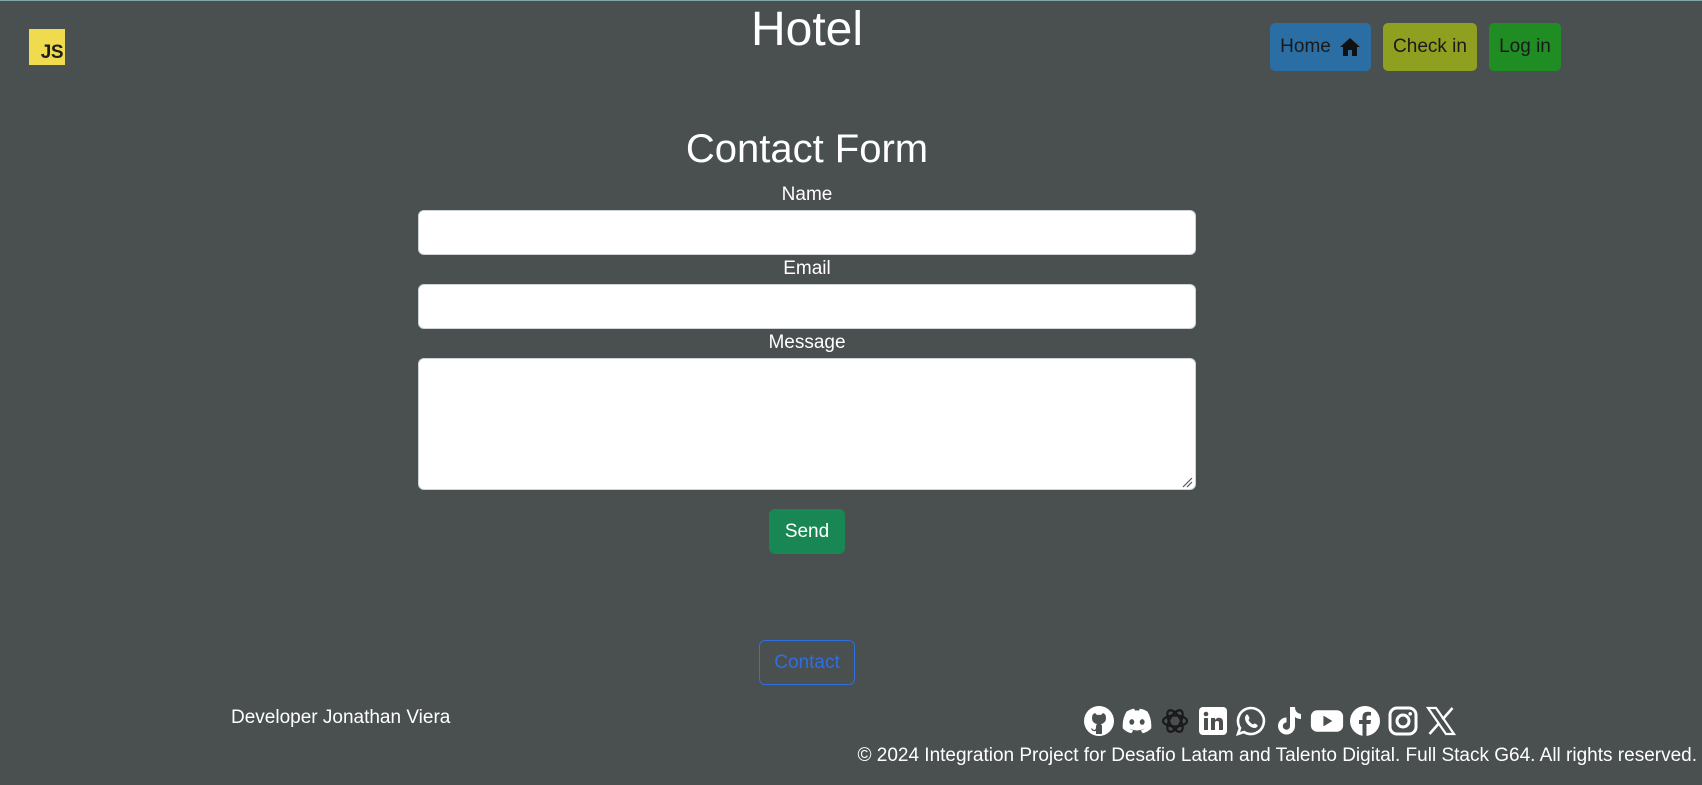 The height and width of the screenshot is (785, 1702). I want to click on email-label: Email, so click(807, 268).